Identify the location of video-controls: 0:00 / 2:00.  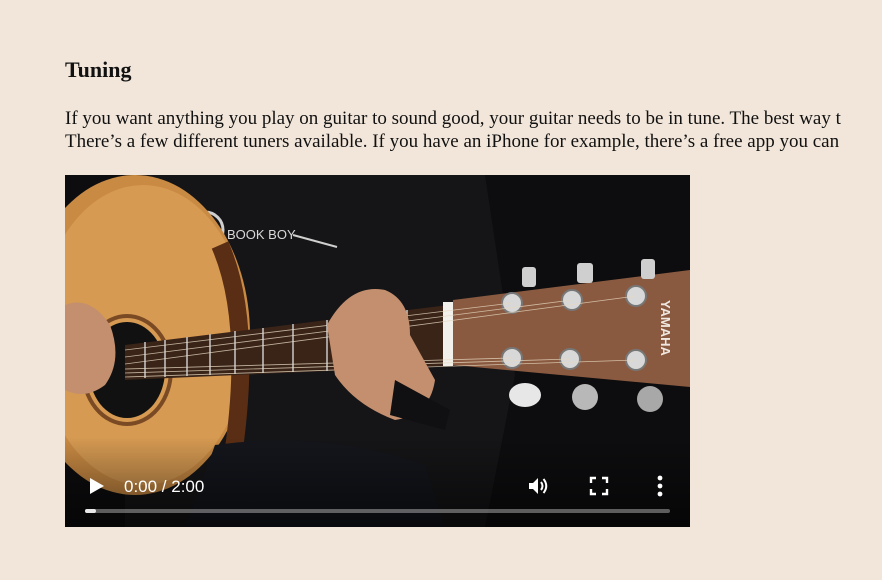
(377, 482).